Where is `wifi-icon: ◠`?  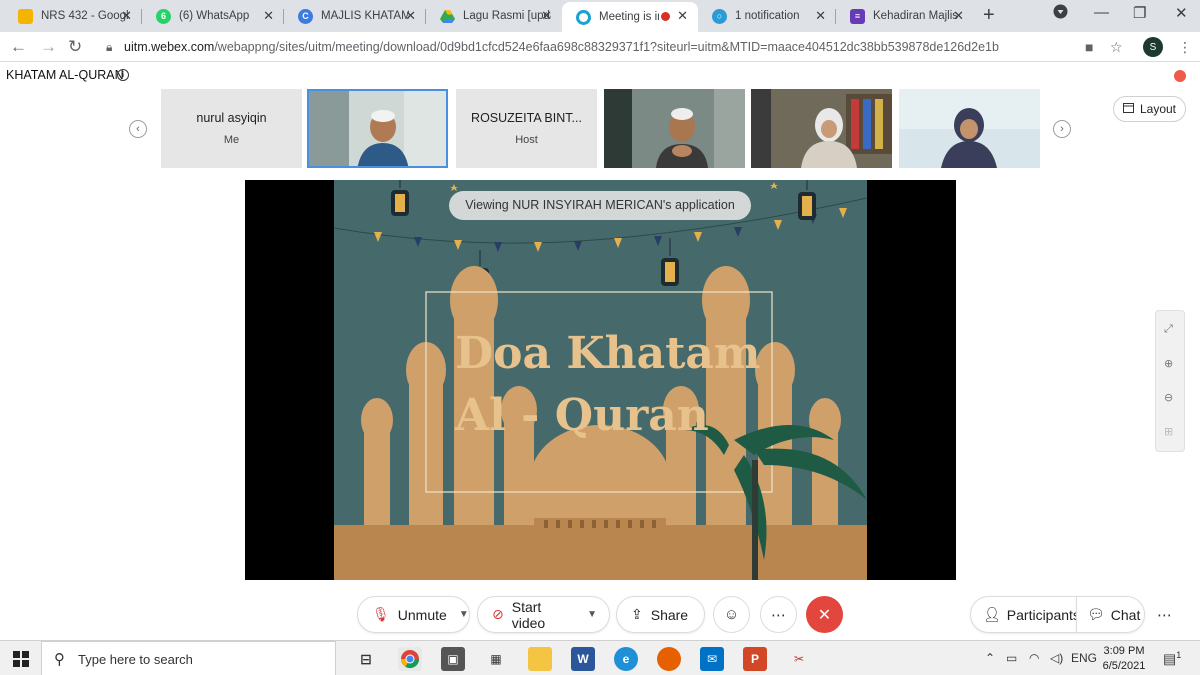 wifi-icon: ◠ is located at coordinates (1034, 658).